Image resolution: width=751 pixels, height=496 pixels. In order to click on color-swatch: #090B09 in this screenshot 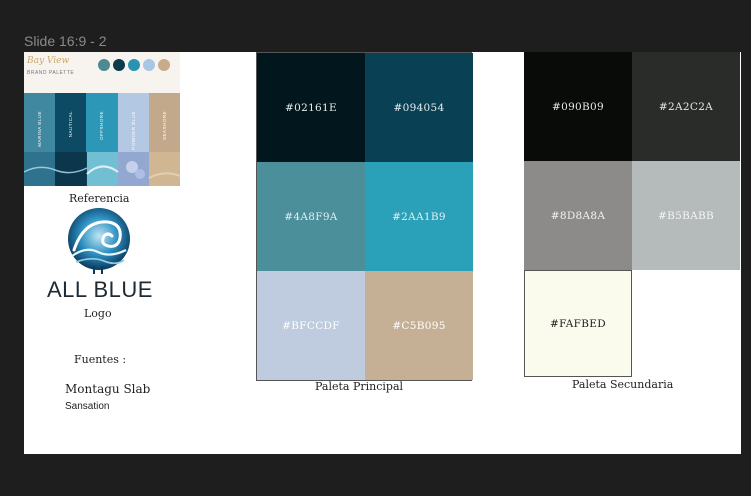, I will do `click(578, 106)`.